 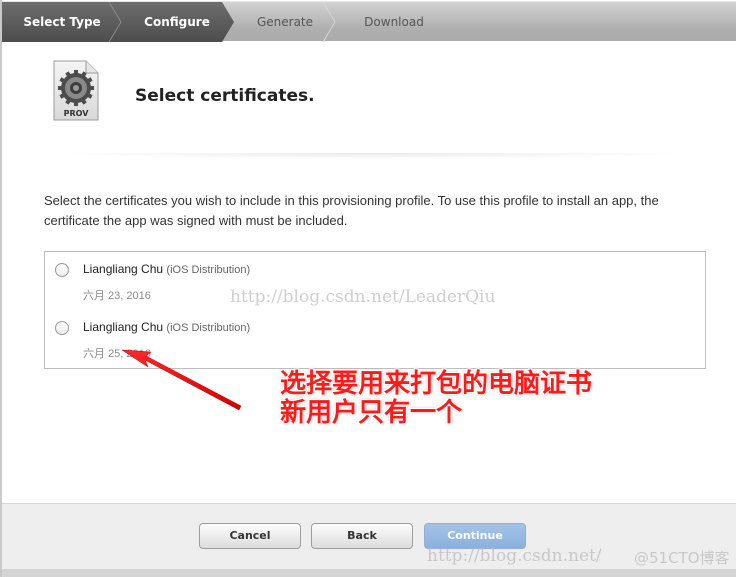 I want to click on step-progress-bar: Select Type Configure Generate Download, so click(x=369, y=21).